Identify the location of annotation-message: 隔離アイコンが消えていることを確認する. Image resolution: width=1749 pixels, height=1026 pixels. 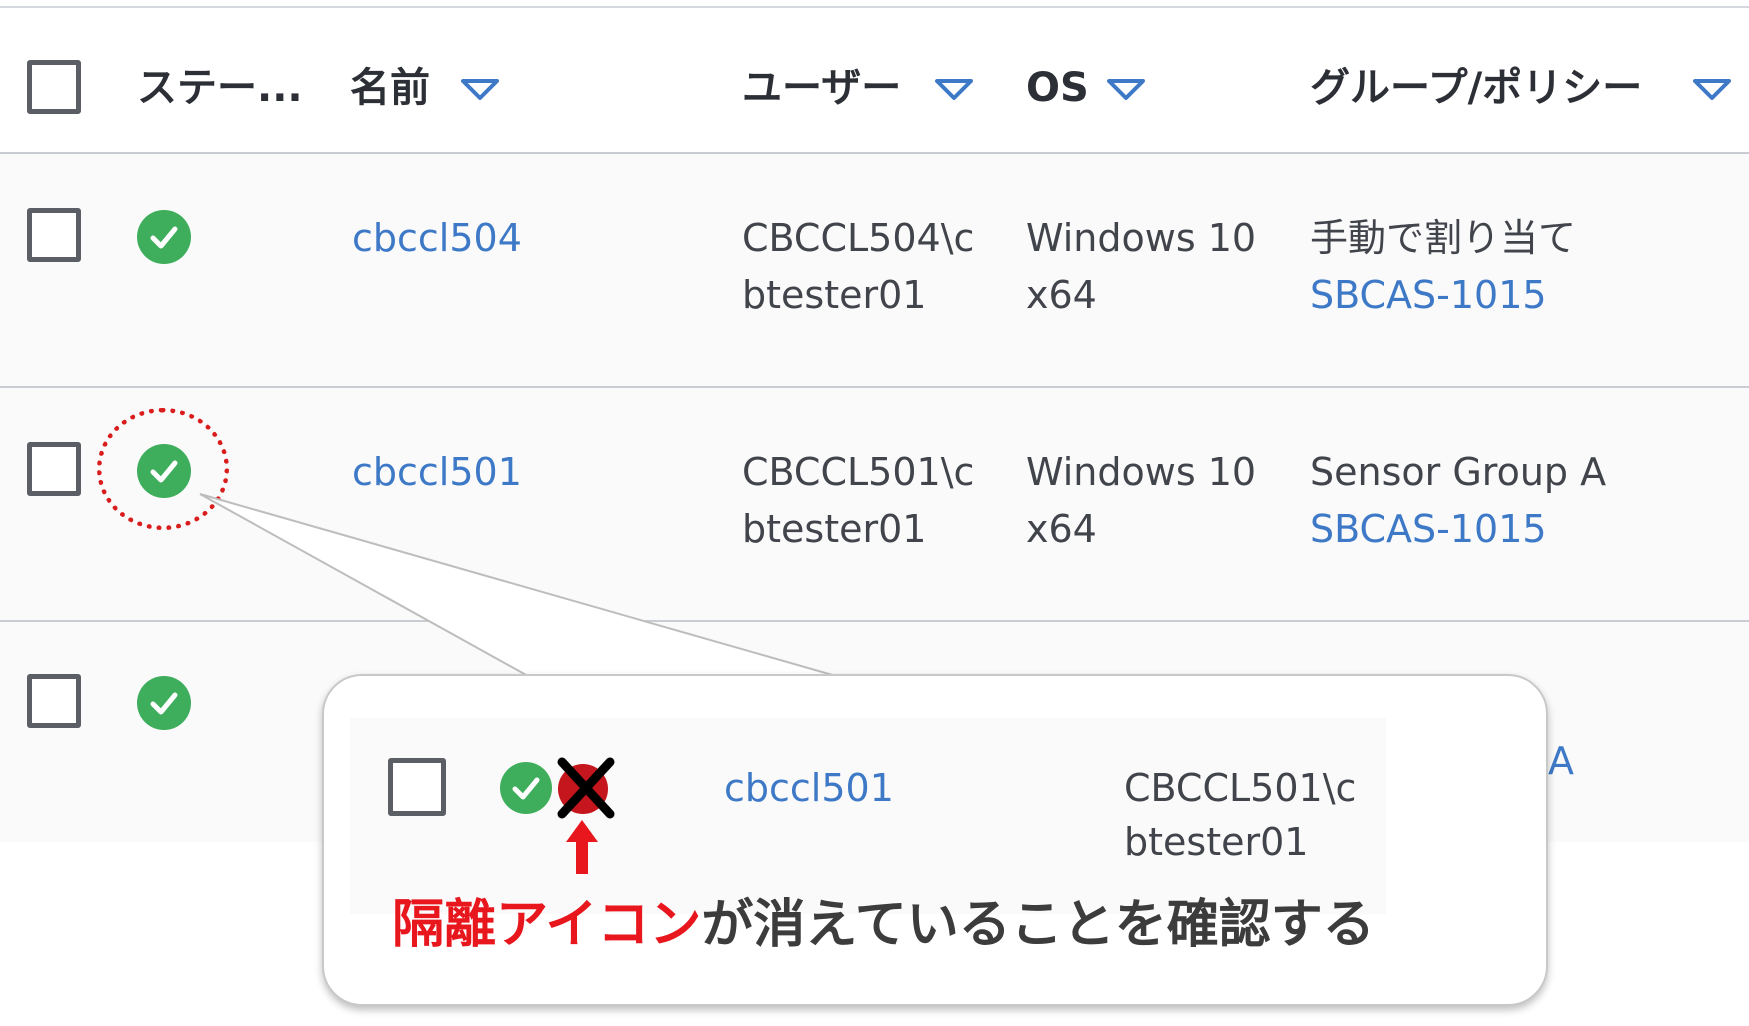
(883, 925).